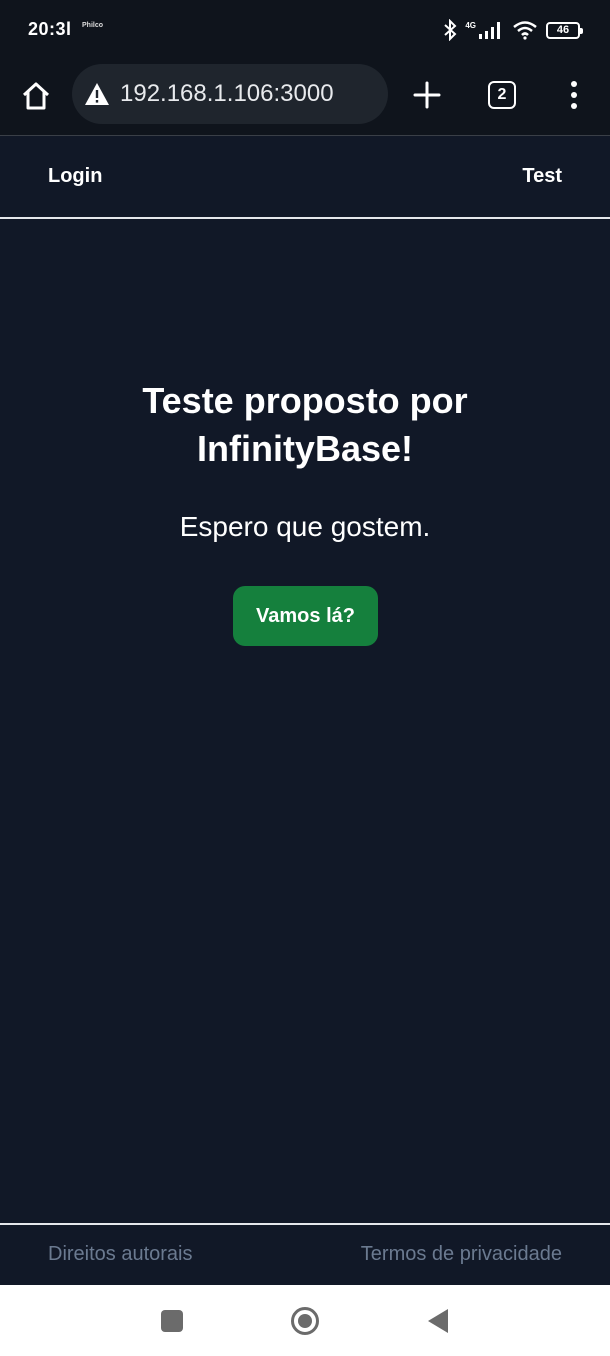 Image resolution: width=610 pixels, height=1356 pixels. Describe the element at coordinates (75, 176) in the screenshot. I see `nav-login-link: Login` at that location.